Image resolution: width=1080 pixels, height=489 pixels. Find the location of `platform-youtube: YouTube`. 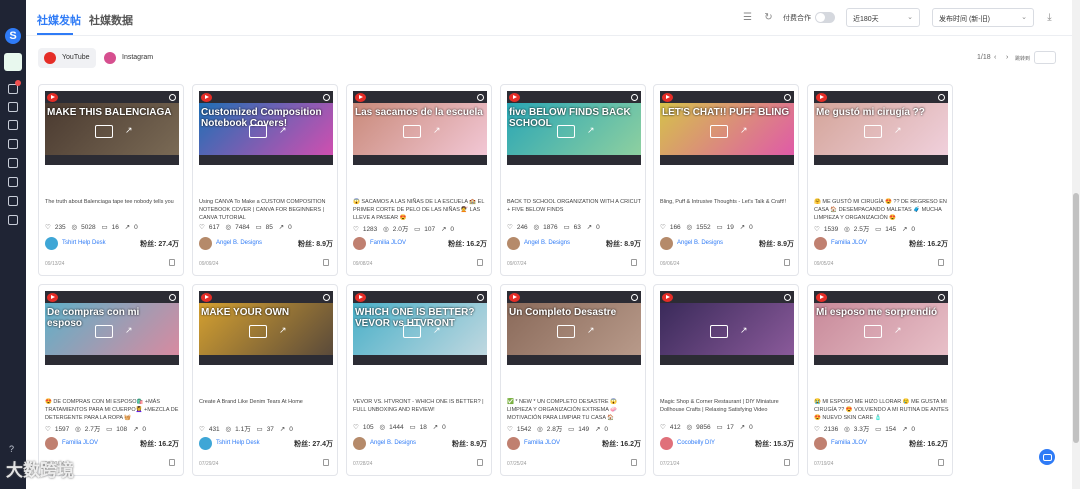

platform-youtube: YouTube is located at coordinates (67, 58).